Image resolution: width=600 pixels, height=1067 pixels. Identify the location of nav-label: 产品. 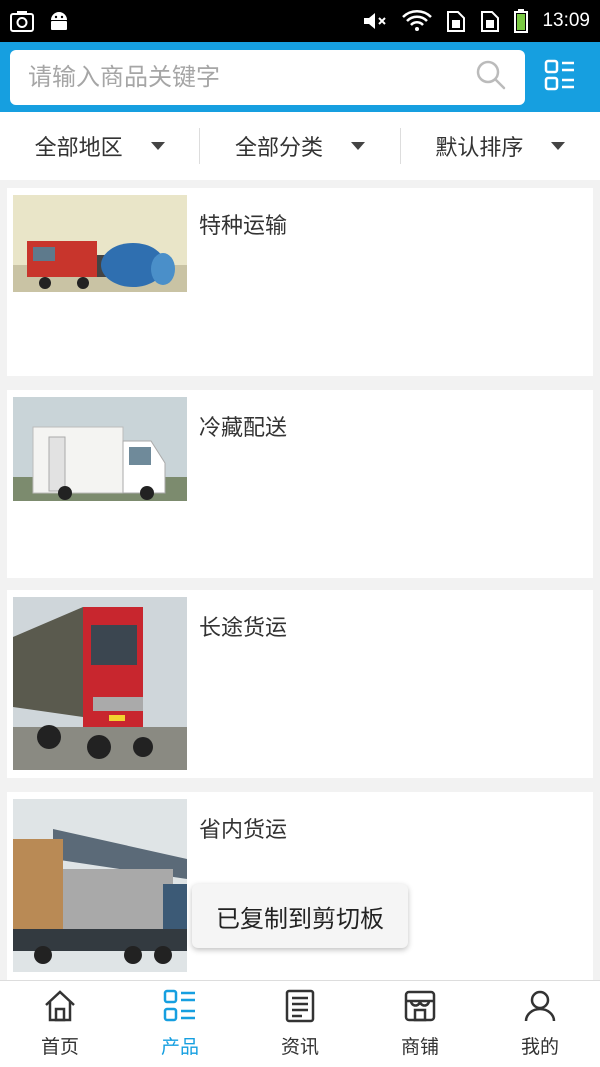
(179, 1047).